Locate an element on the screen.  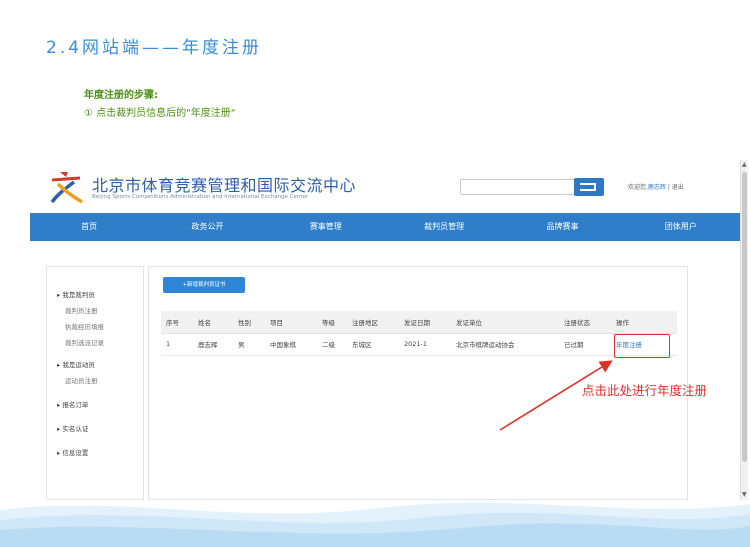
welcome-text: 欢迎您, is located at coordinates (638, 187).